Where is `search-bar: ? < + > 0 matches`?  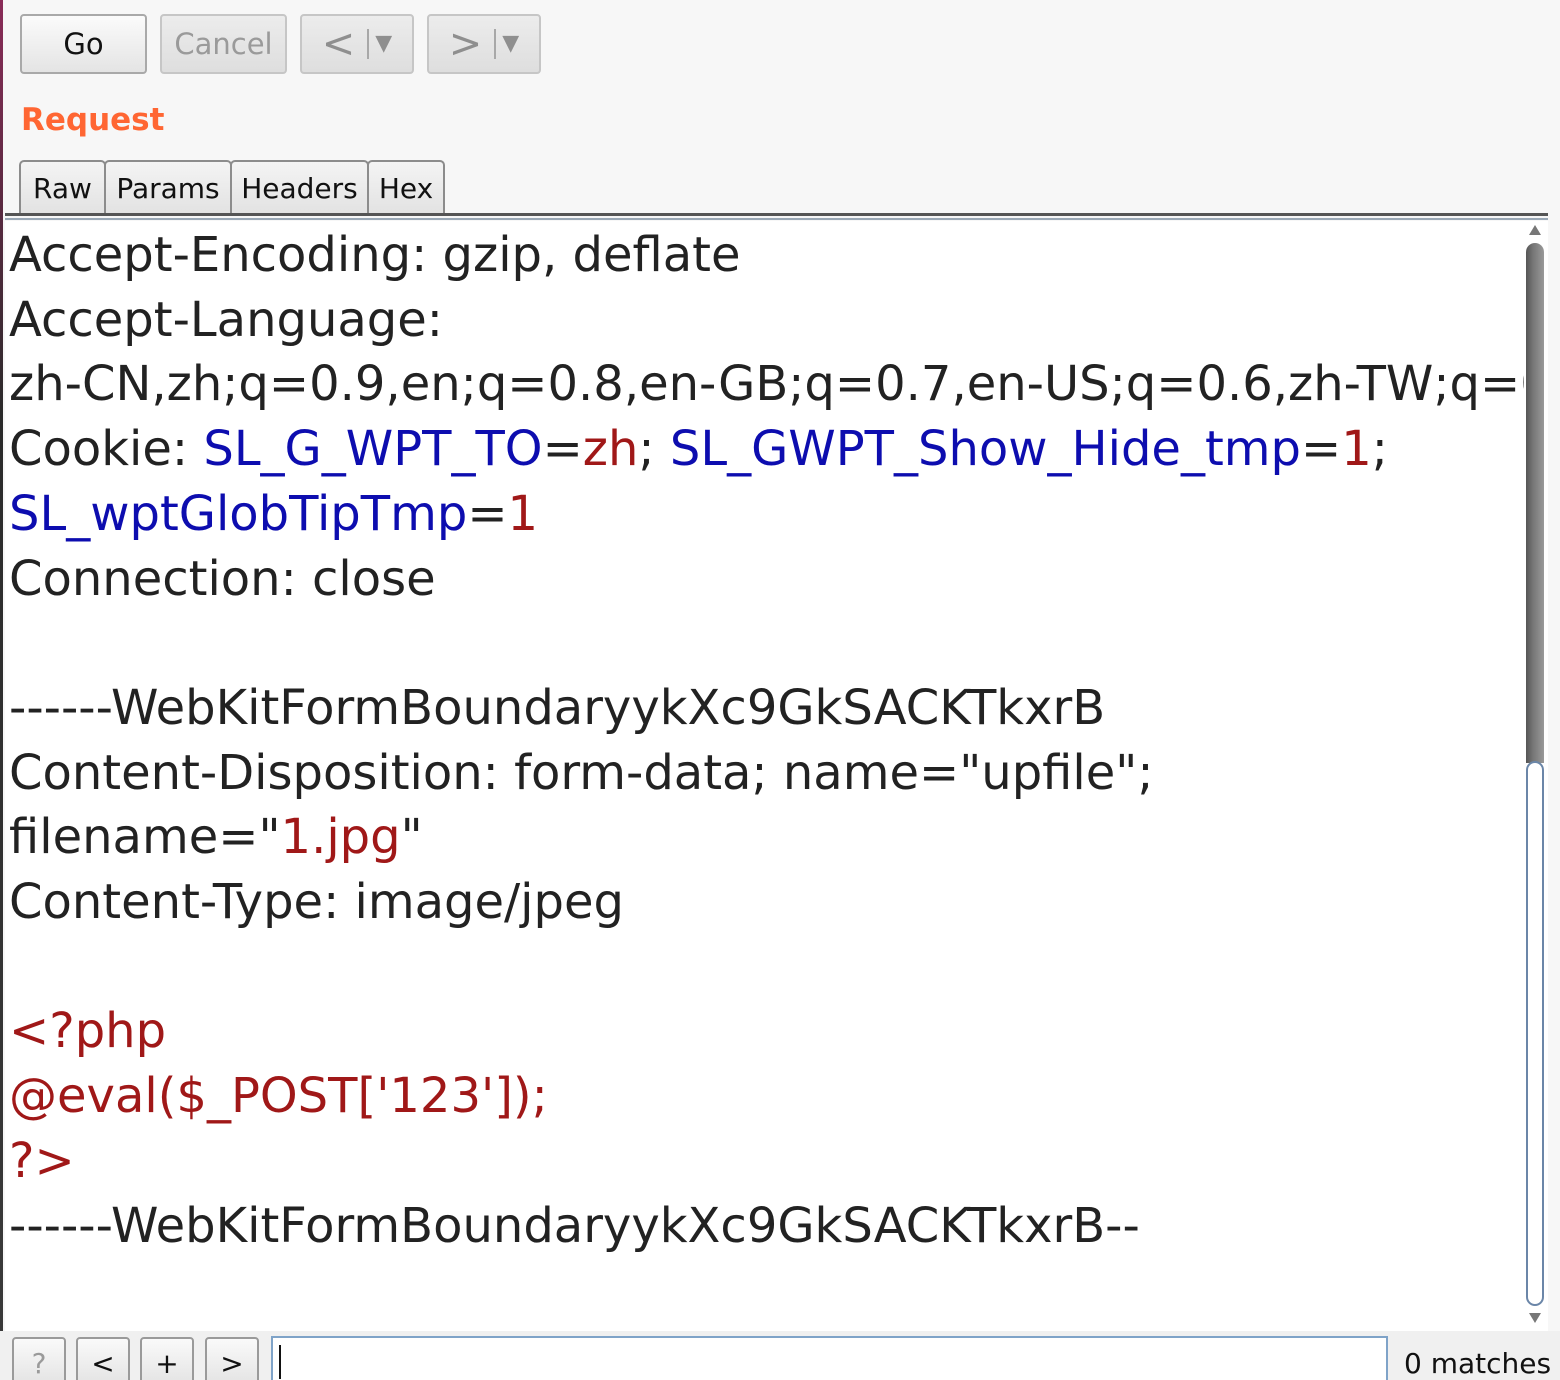
search-bar: ? < + > 0 matches is located at coordinates (780, 1355).